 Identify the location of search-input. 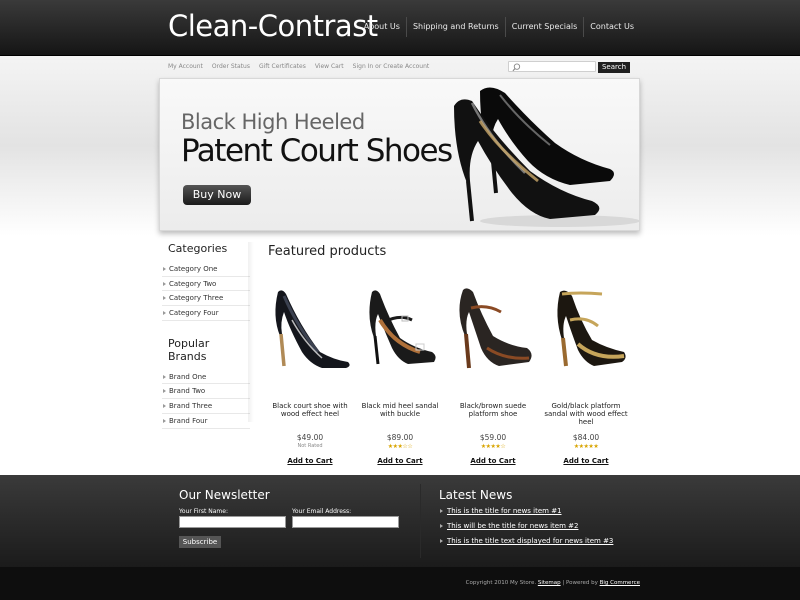
(559, 66).